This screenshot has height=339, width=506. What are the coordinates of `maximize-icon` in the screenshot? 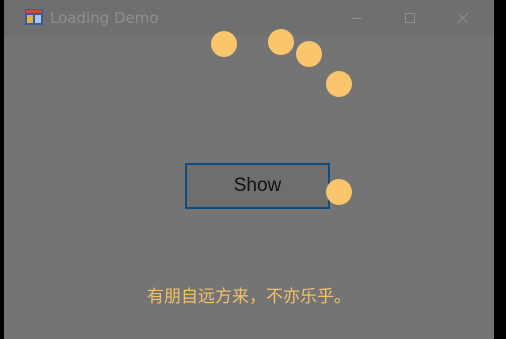 It's located at (410, 18).